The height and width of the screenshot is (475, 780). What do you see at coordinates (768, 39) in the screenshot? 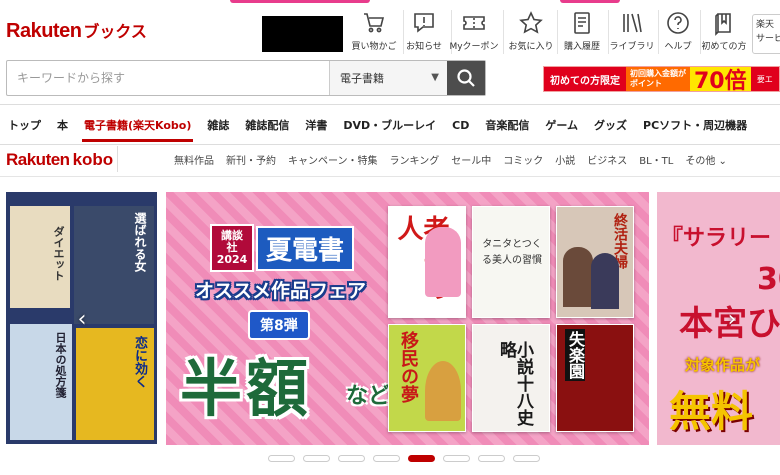
I see `rakuten-services-line2: サービ` at bounding box center [768, 39].